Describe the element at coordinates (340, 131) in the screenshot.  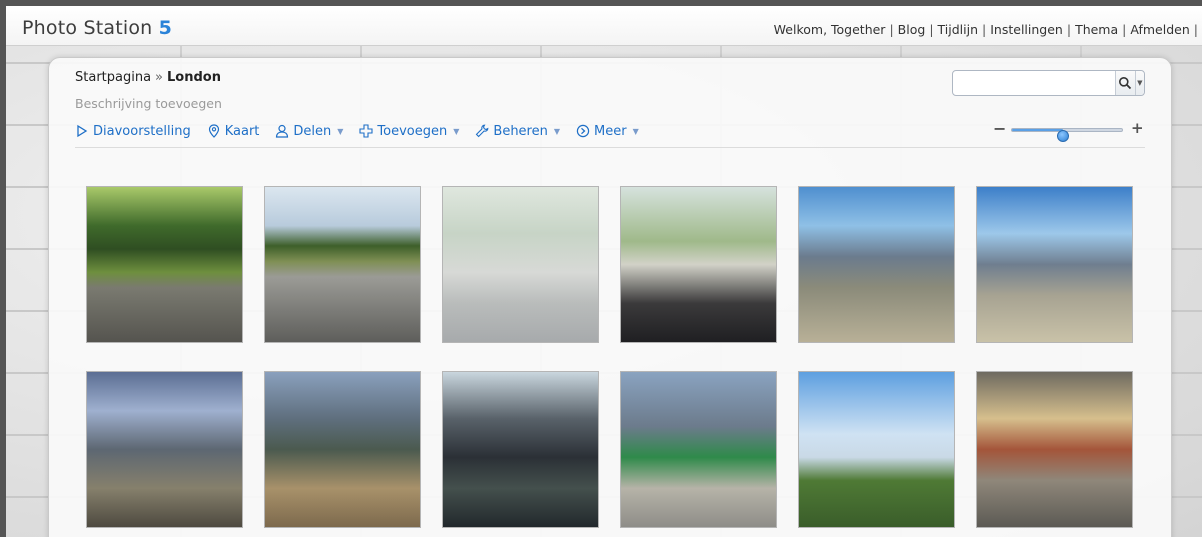
I see `share-caret-icon: ▼` at that location.